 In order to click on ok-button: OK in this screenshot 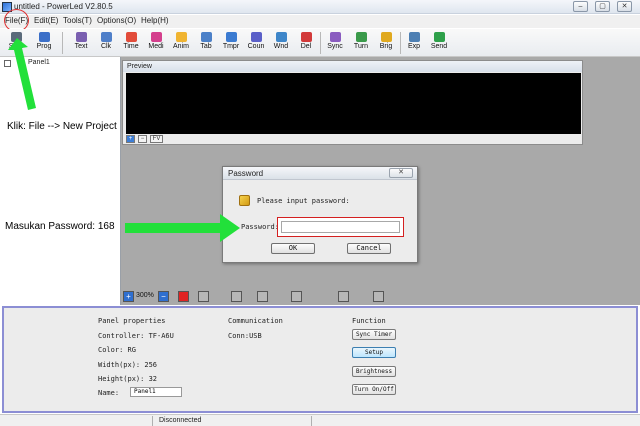, I will do `click(293, 248)`.